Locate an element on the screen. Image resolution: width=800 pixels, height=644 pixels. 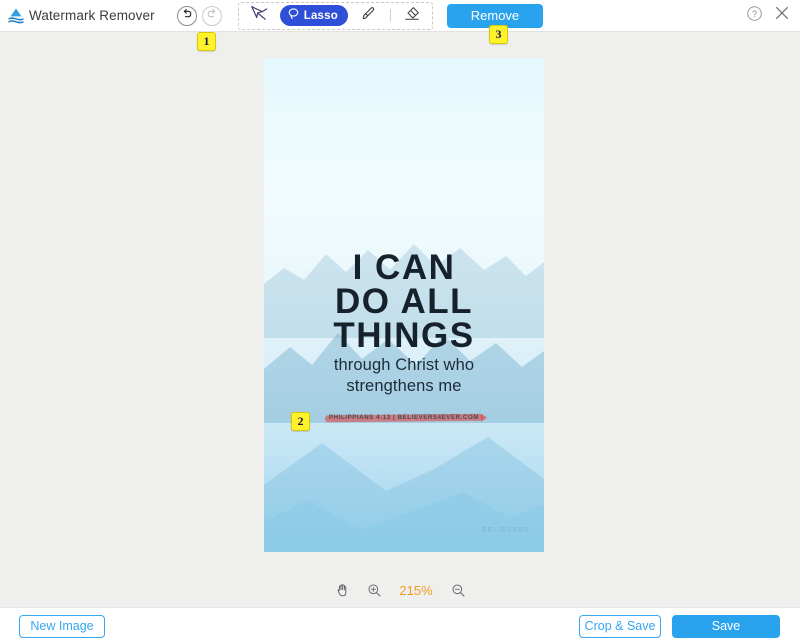
poster-headline-line-1: I CAN is located at coordinates (404, 267).